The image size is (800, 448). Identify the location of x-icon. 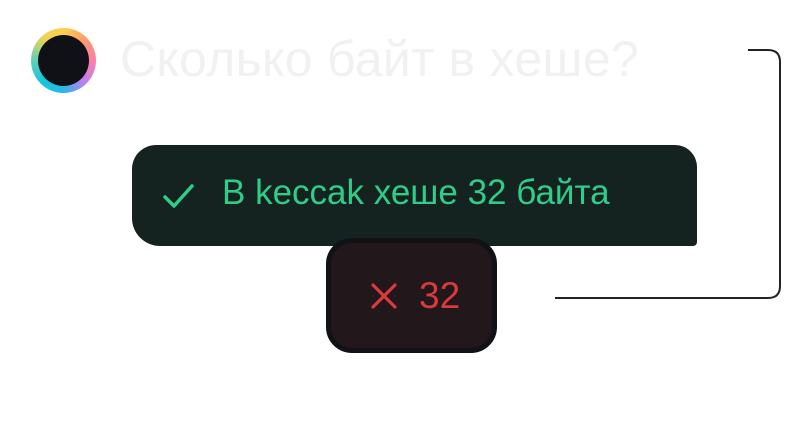
(384, 296).